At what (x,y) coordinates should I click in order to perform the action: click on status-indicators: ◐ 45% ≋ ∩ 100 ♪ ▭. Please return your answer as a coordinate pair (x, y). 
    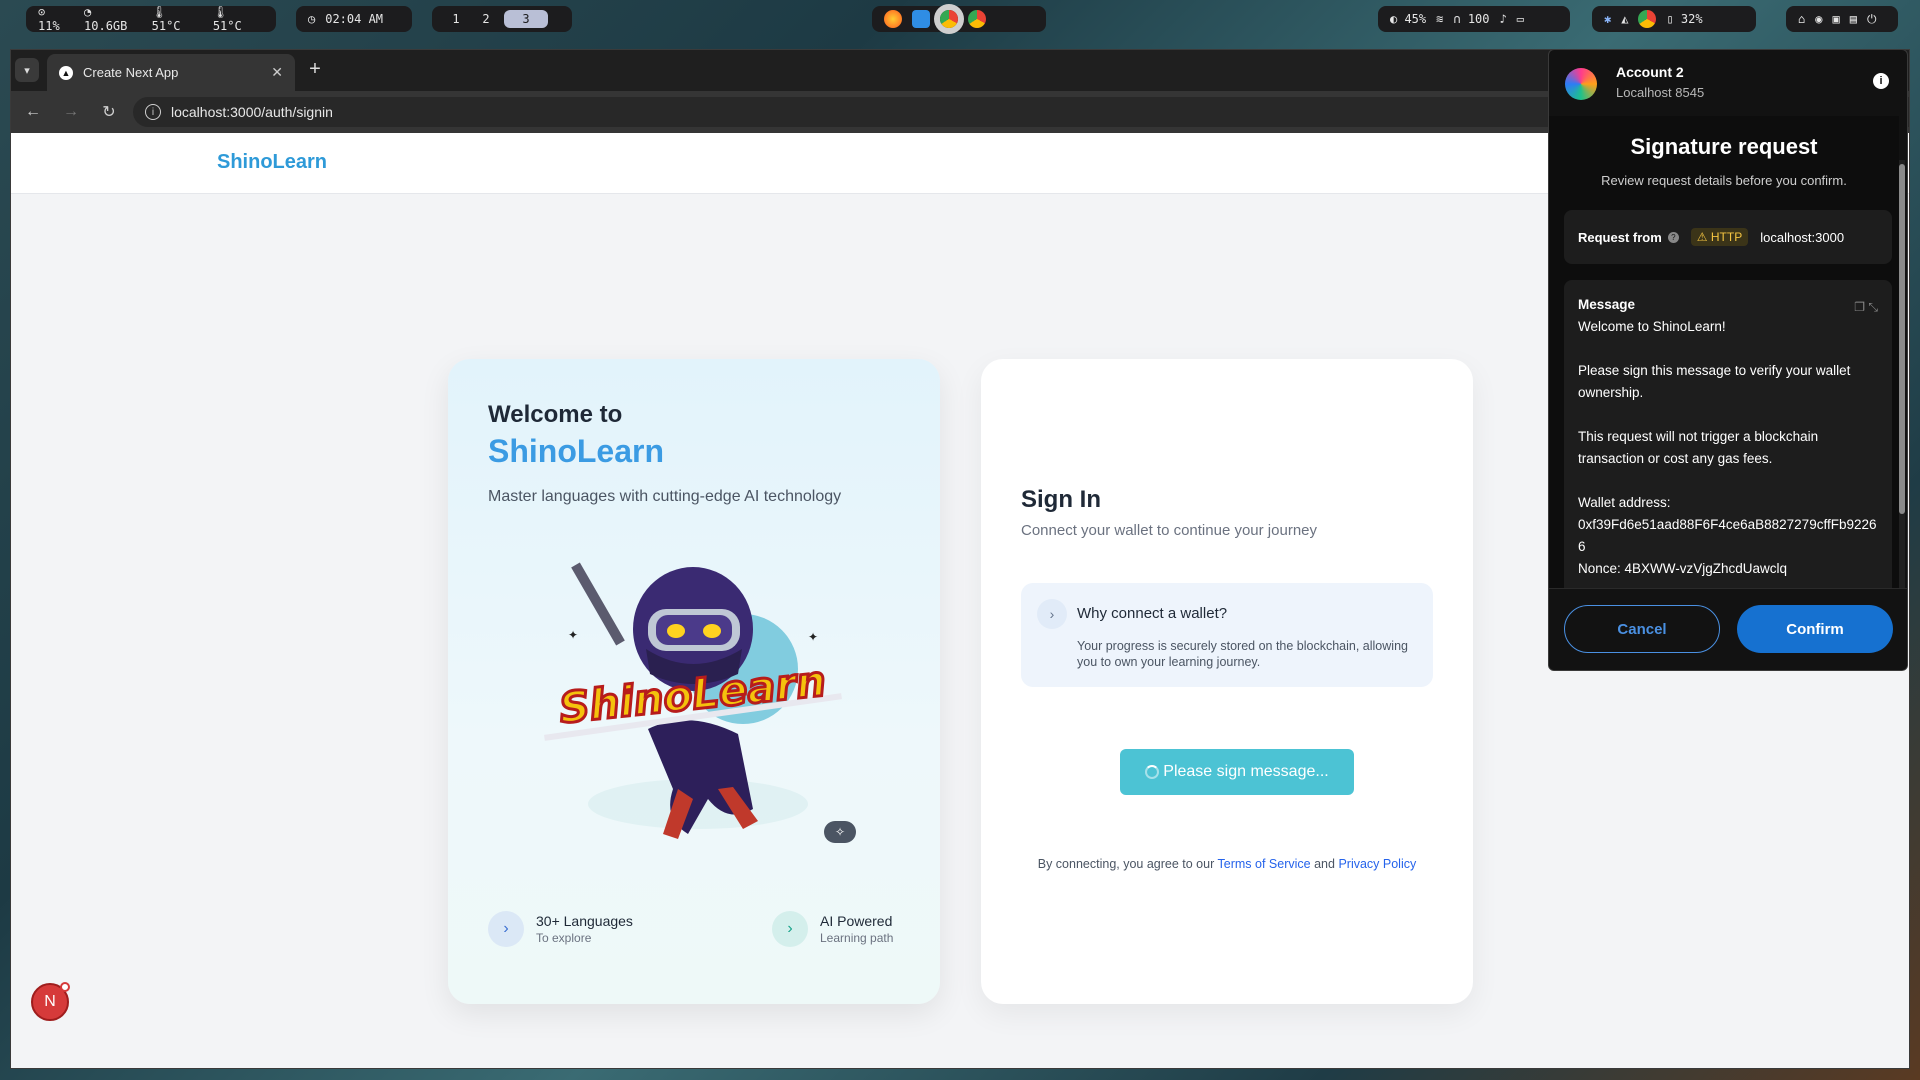
    Looking at the image, I should click on (1474, 19).